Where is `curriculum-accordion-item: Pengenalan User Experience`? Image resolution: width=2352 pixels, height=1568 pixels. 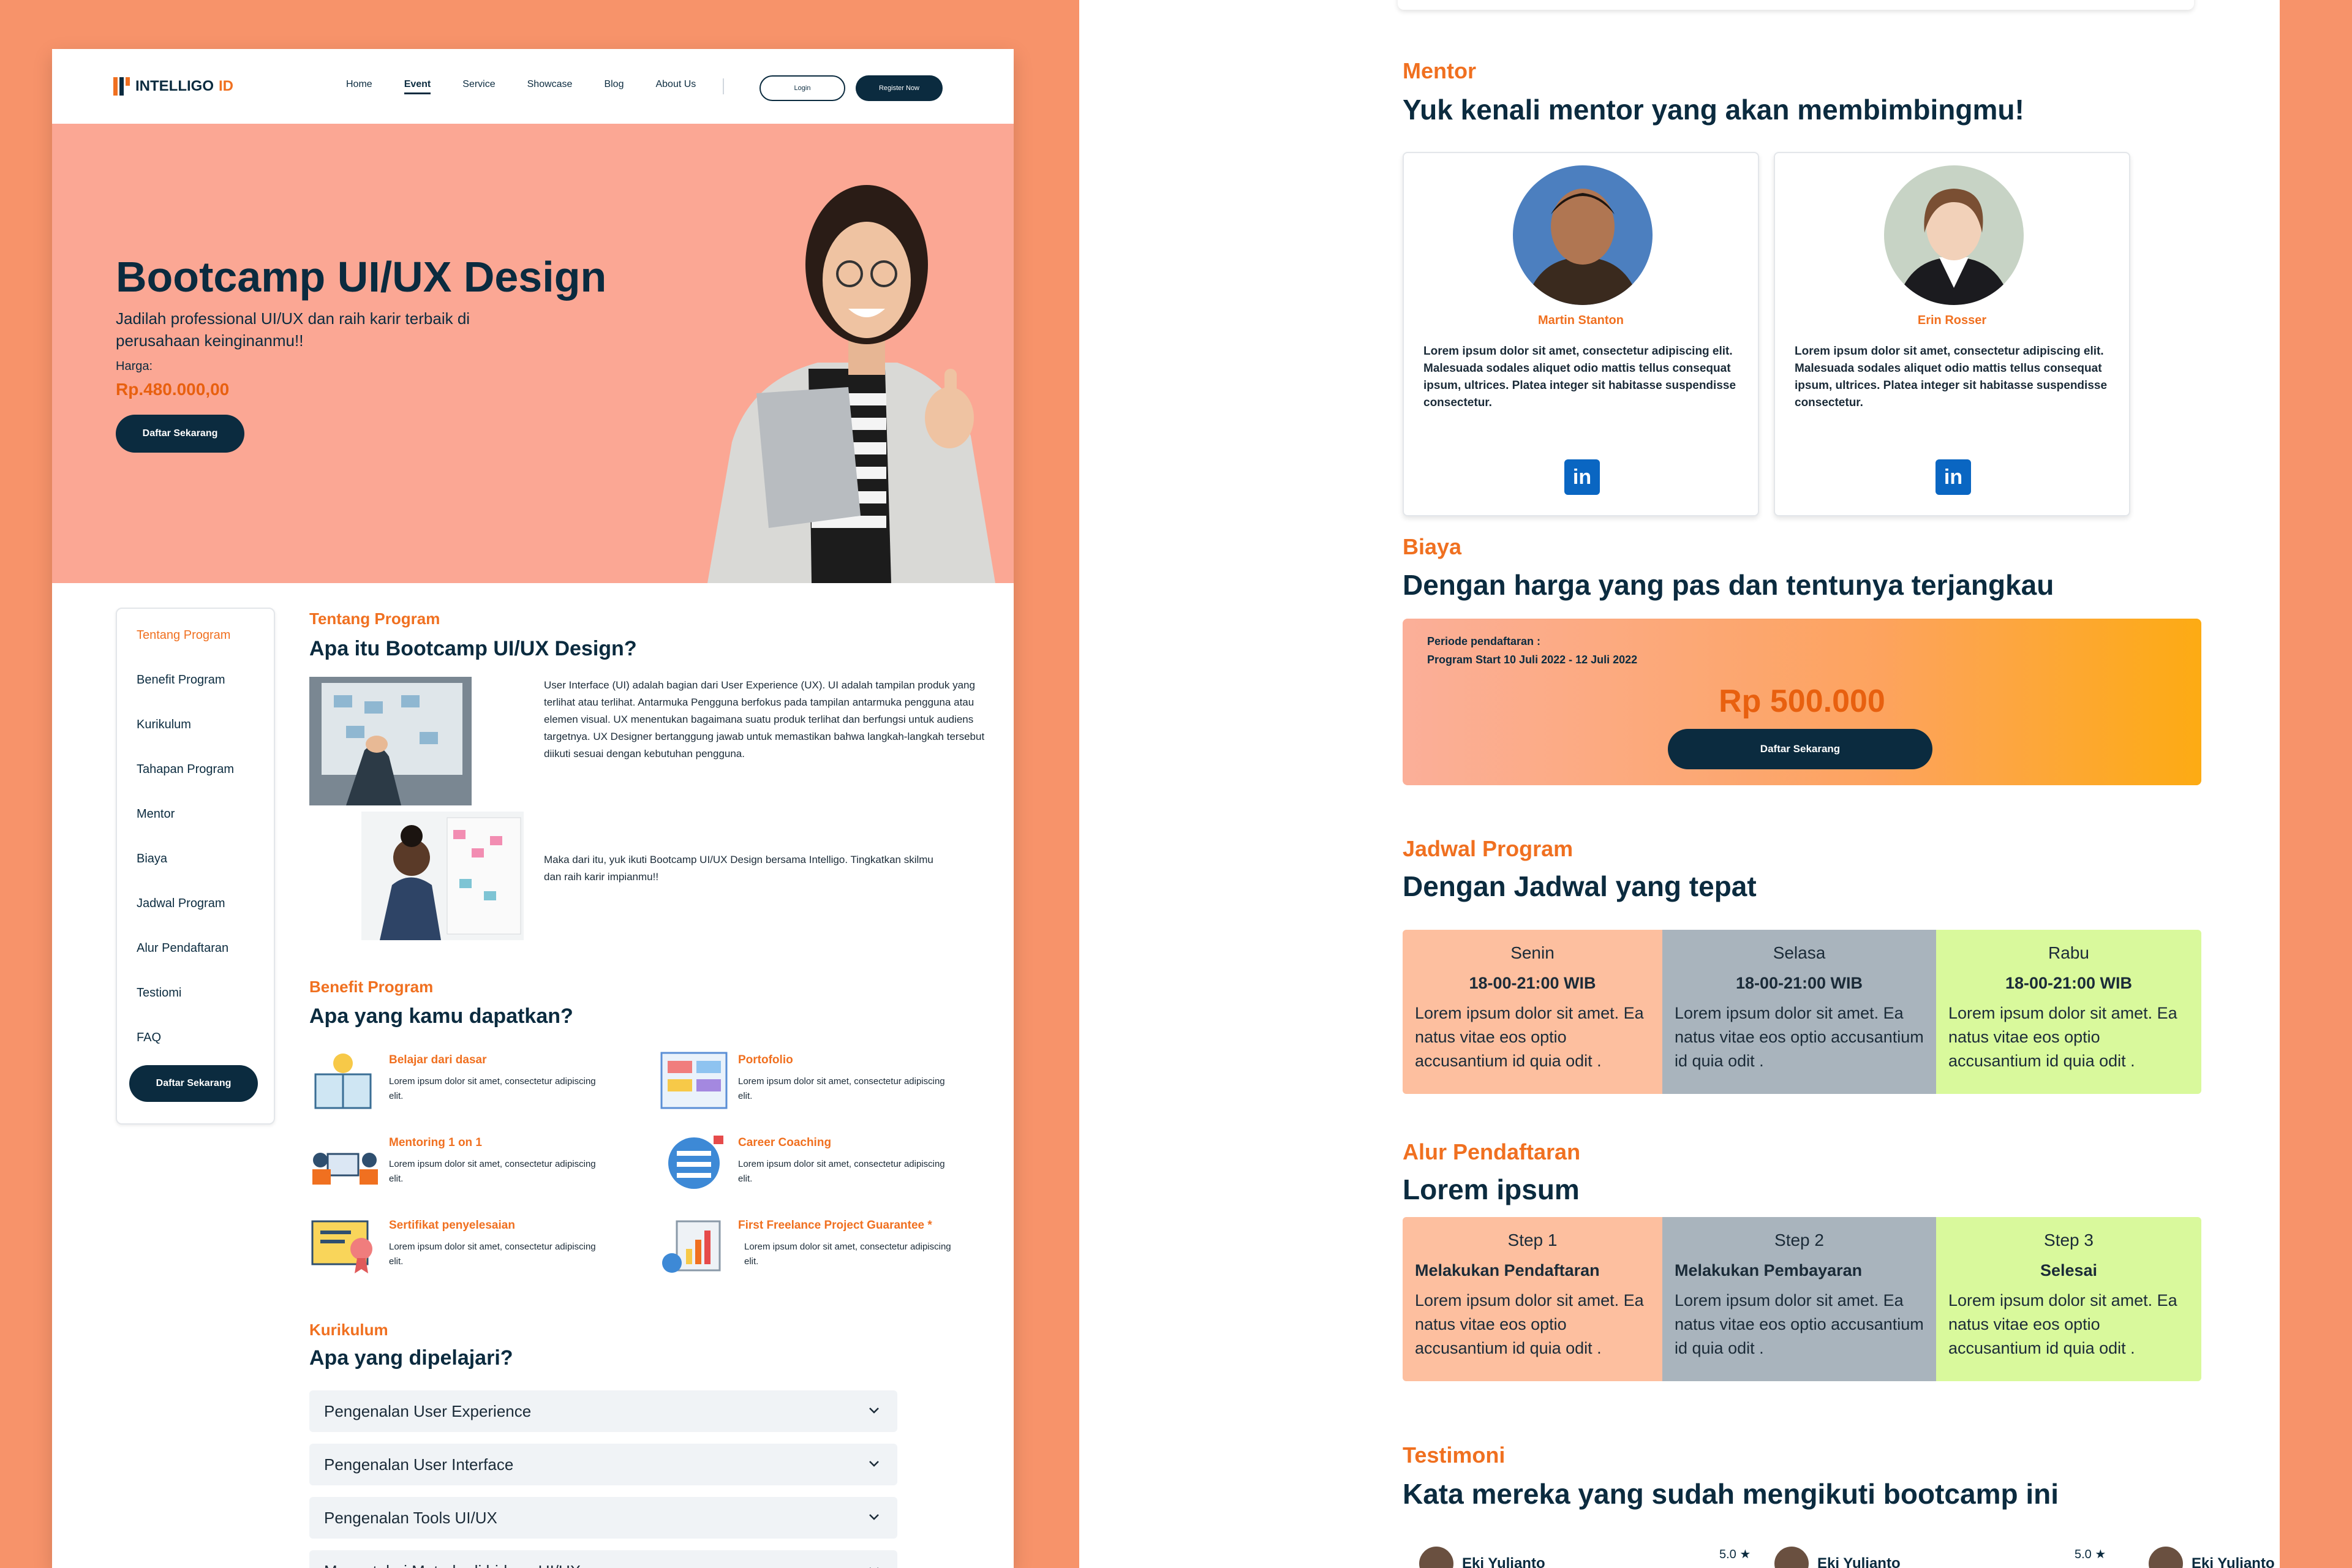
curriculum-accordion-item: Pengenalan User Experience is located at coordinates (603, 1411).